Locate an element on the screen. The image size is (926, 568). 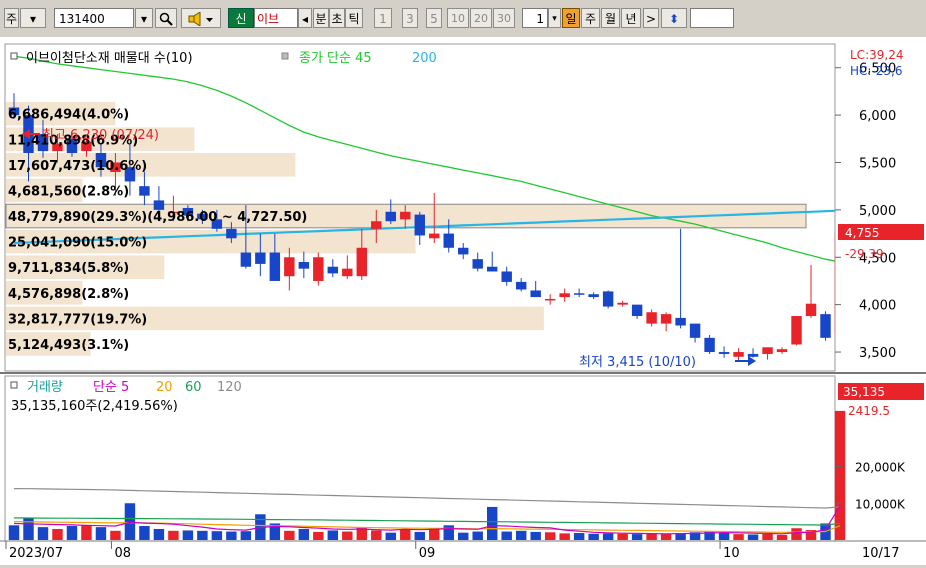
volume-profile-label: 4,576,898(2.8%) is located at coordinates (68, 294).